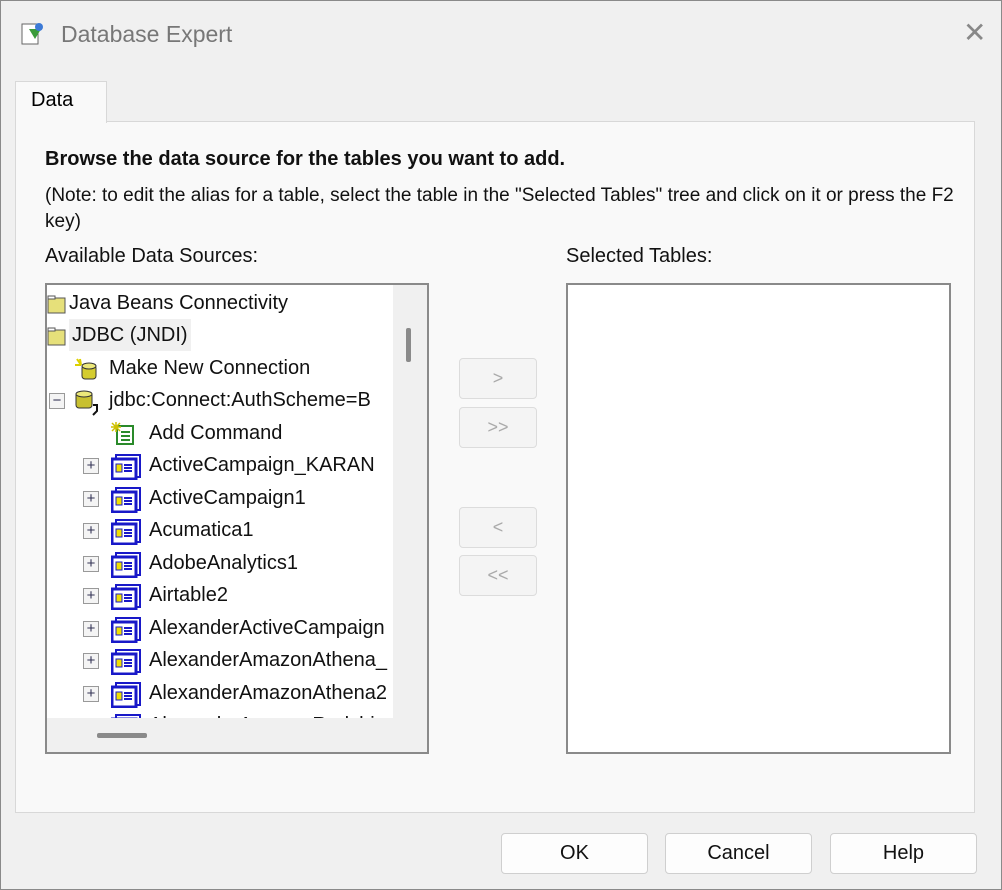 The width and height of the screenshot is (1002, 890). Describe the element at coordinates (903, 853) in the screenshot. I see `help-button: Help` at that location.